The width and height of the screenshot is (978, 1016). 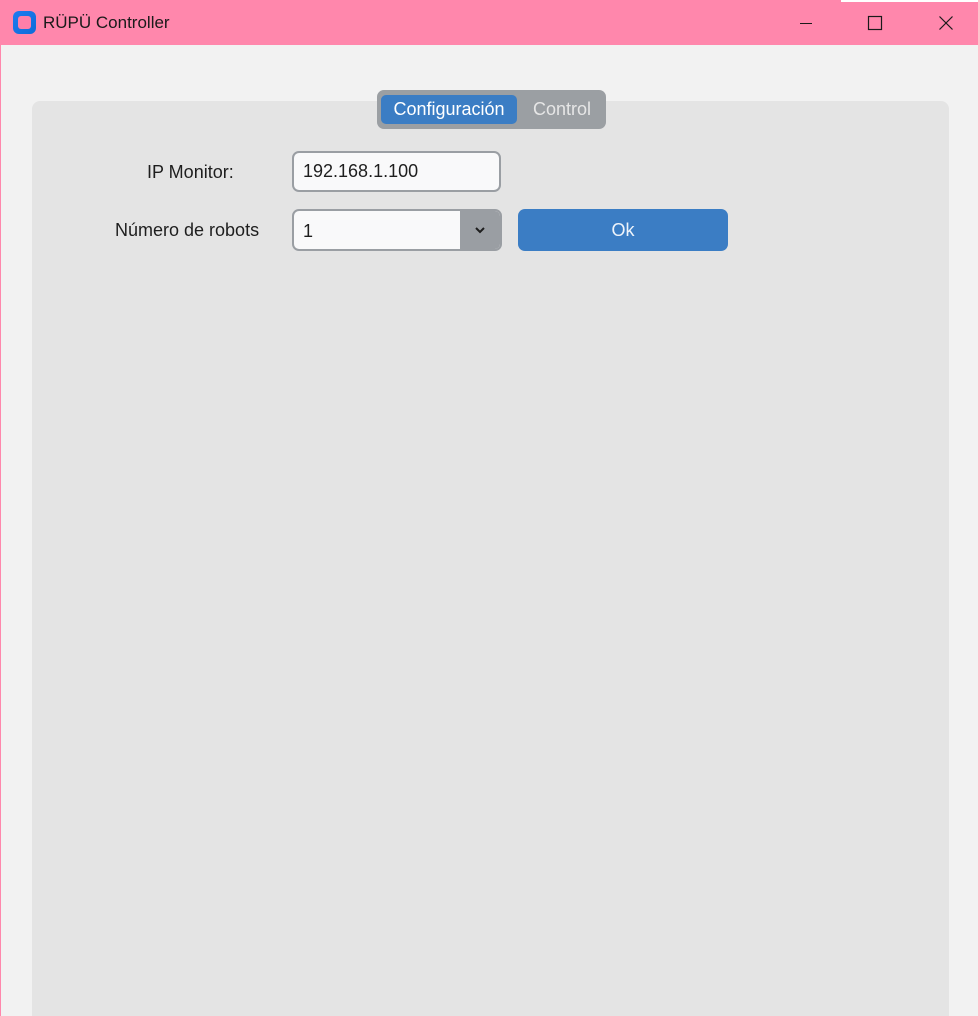 What do you see at coordinates (24, 22) in the screenshot?
I see `app-icon` at bounding box center [24, 22].